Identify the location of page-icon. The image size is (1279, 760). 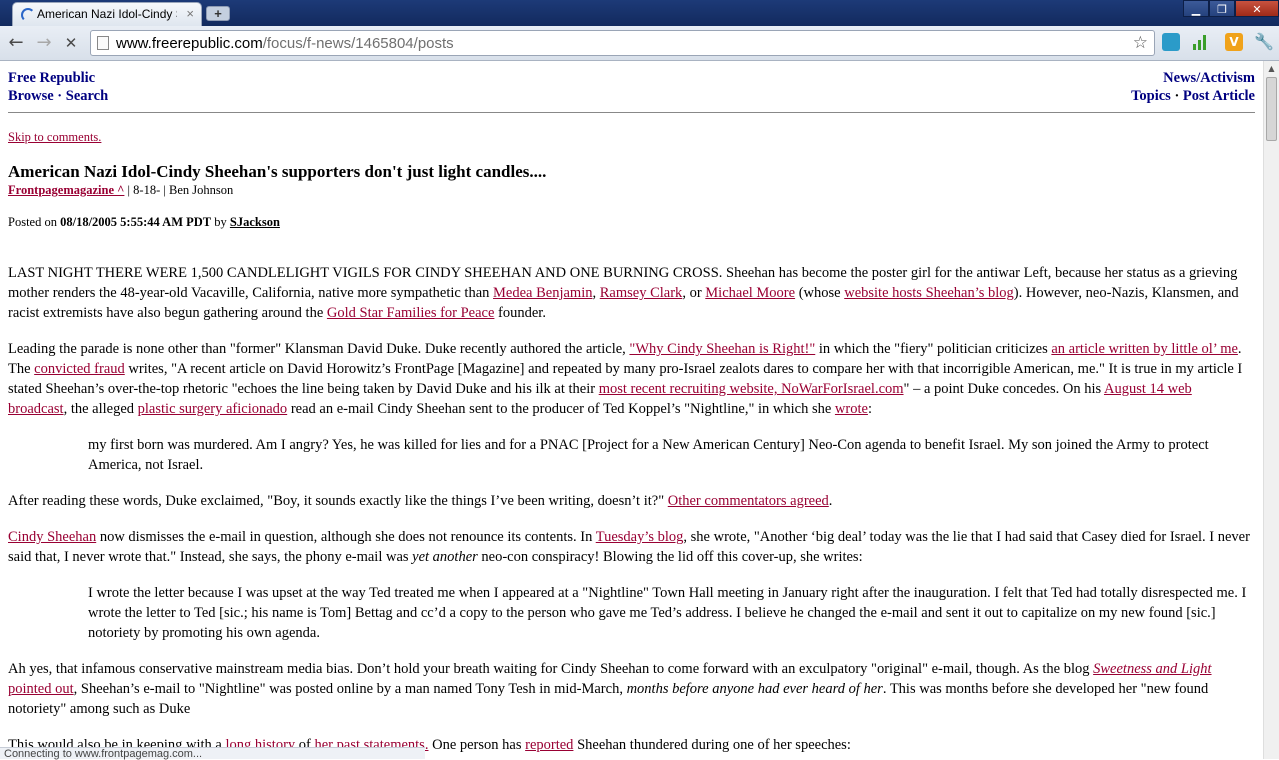
(103, 43).